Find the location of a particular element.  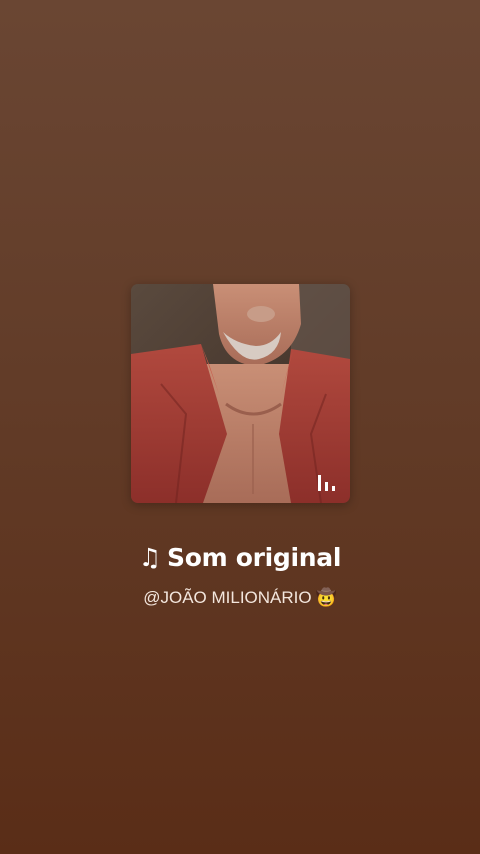

sound-title-row: ♫ Som original is located at coordinates (240, 558).